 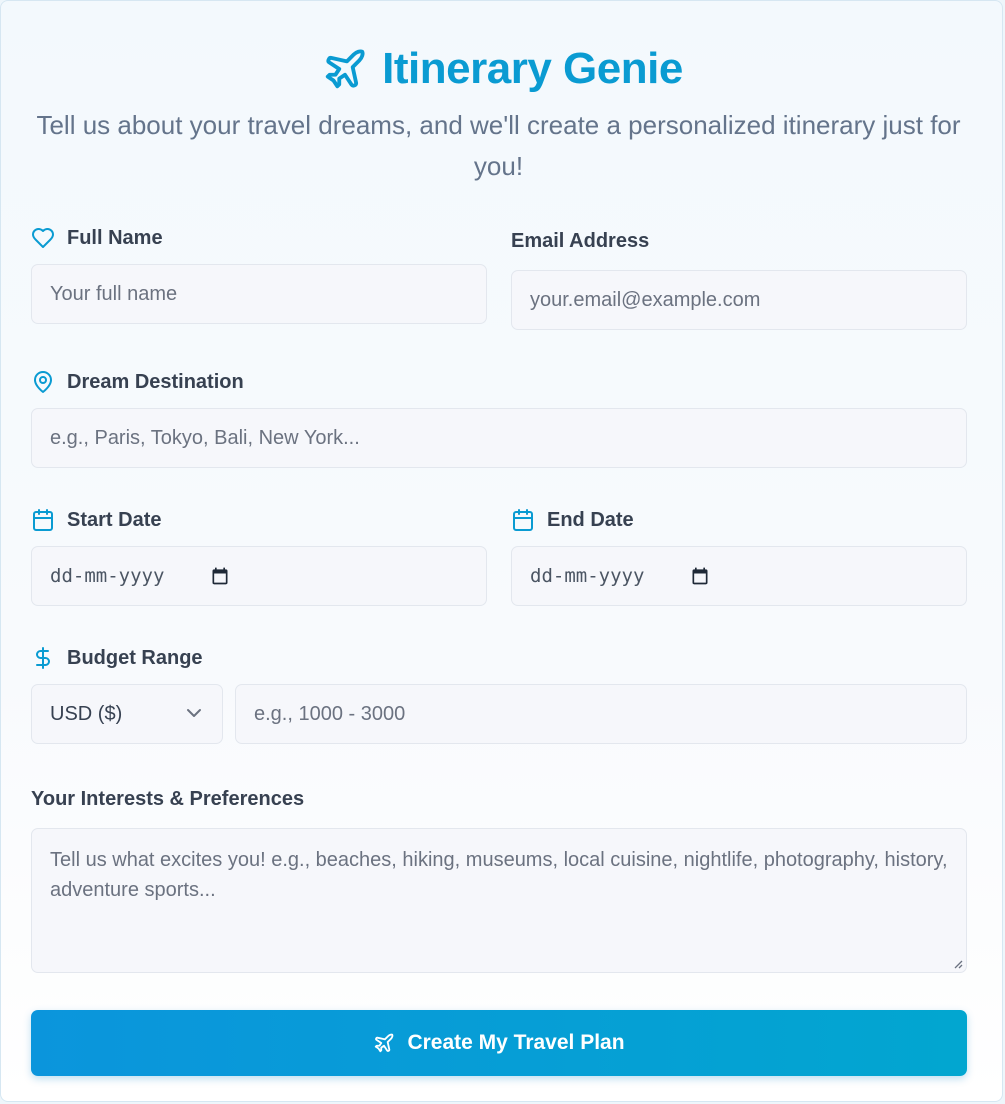 I want to click on email-placeholder: your.email@example.com, so click(x=645, y=299).